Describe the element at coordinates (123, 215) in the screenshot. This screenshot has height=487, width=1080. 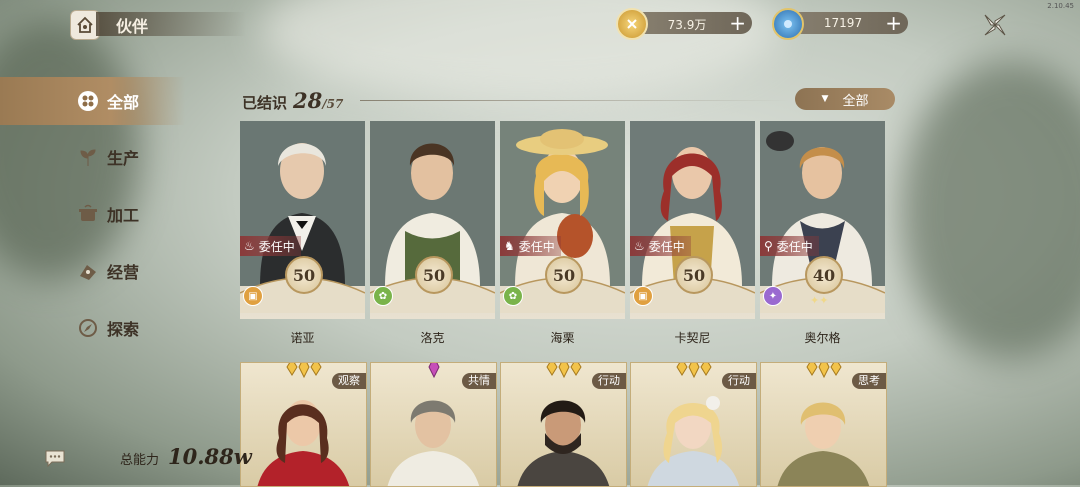
I see `sidebar-item-label: 加工` at that location.